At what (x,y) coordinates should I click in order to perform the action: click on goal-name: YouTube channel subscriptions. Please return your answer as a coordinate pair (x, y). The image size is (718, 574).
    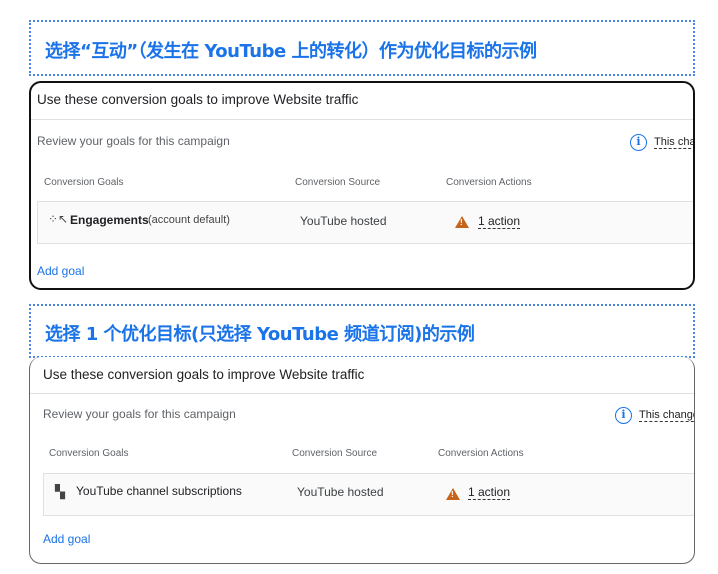
    Looking at the image, I should click on (159, 491).